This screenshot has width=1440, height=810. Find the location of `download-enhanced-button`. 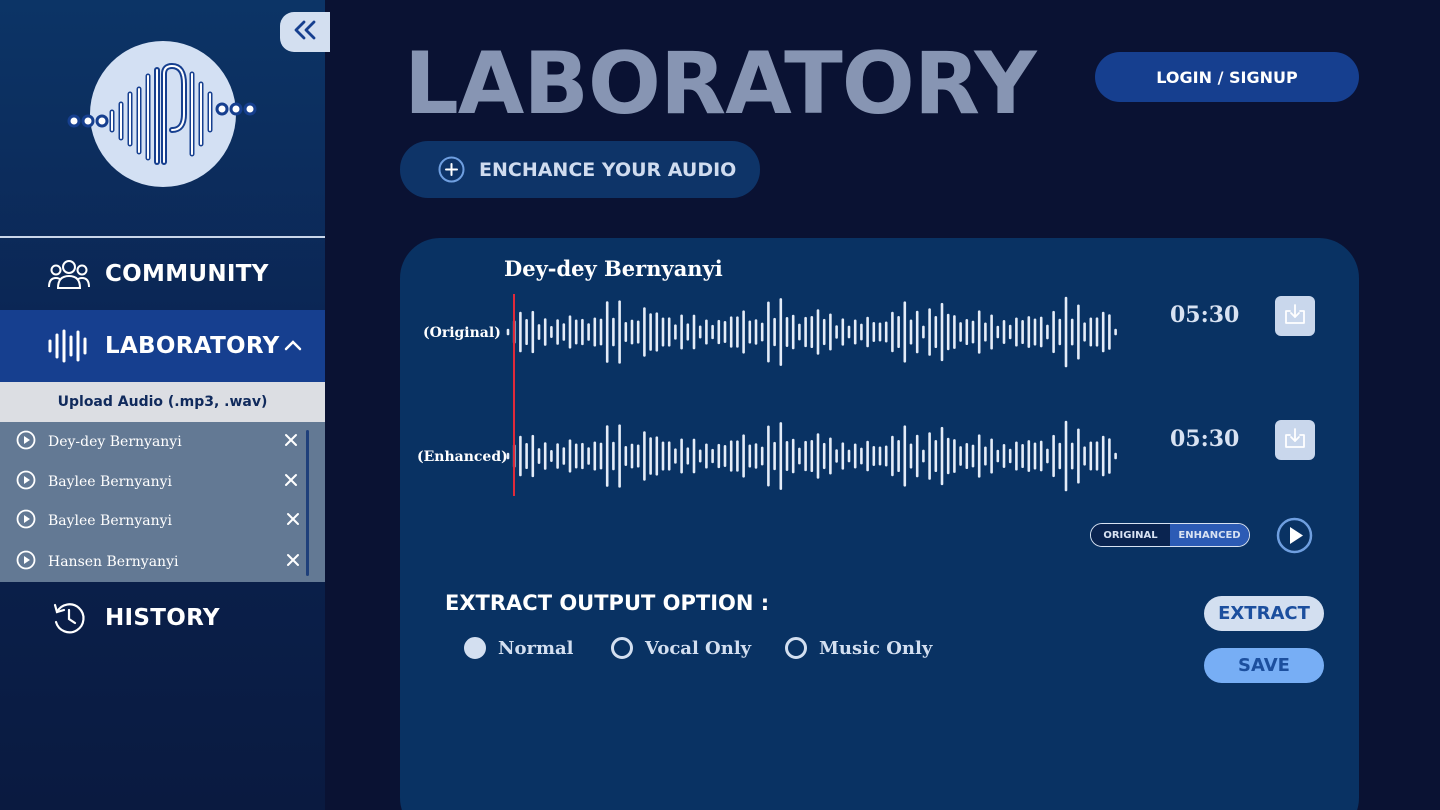

download-enhanced-button is located at coordinates (1295, 440).